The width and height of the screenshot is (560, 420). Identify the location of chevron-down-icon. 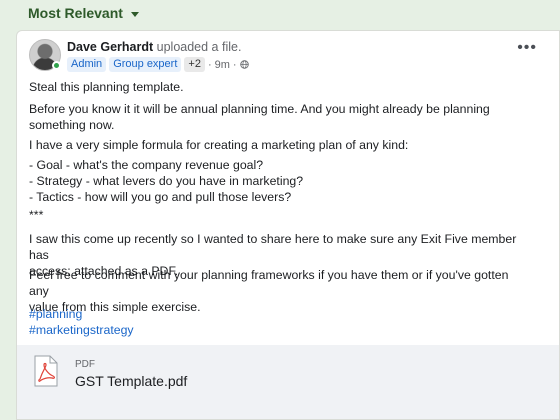
(134, 14).